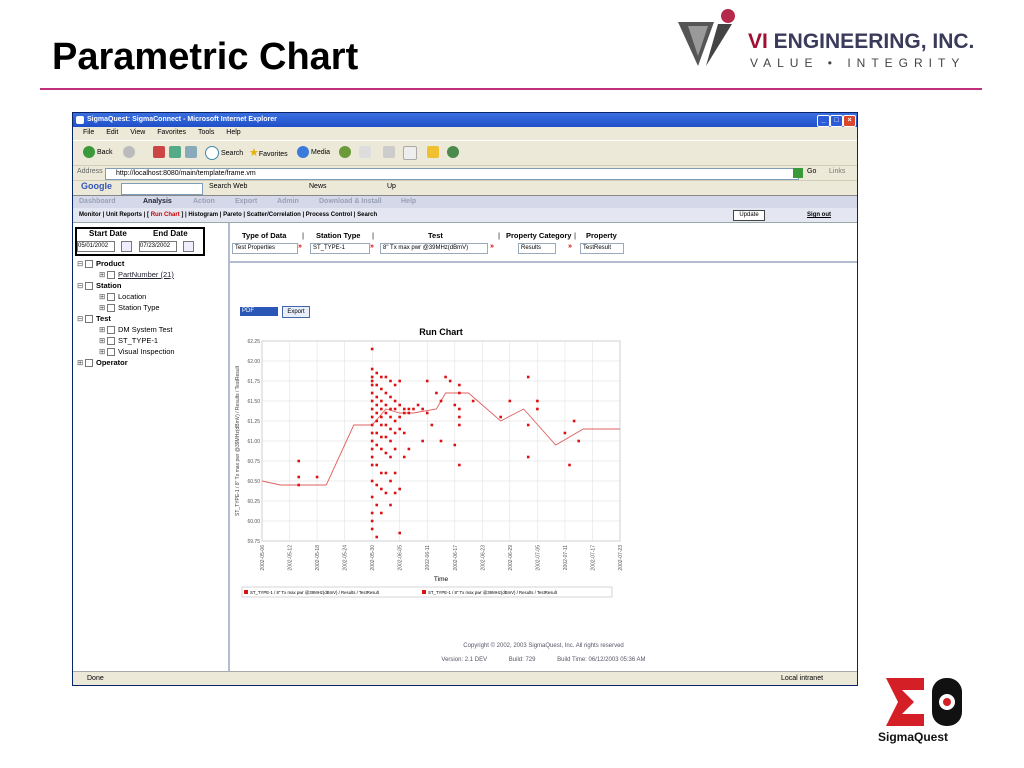 Image resolution: width=1024 pixels, height=768 pixels. What do you see at coordinates (130, 153) in the screenshot?
I see `forward-button` at bounding box center [130, 153].